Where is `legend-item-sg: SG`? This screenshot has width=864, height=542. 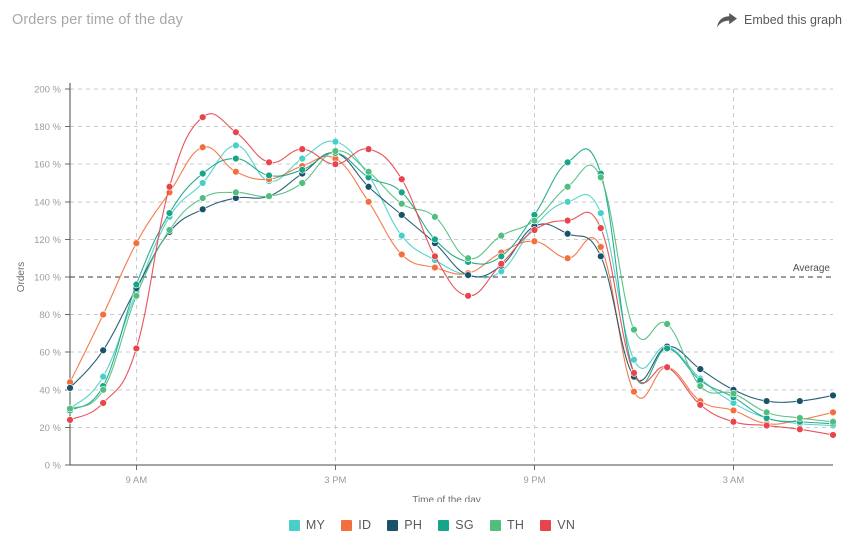 legend-item-sg: SG is located at coordinates (456, 525).